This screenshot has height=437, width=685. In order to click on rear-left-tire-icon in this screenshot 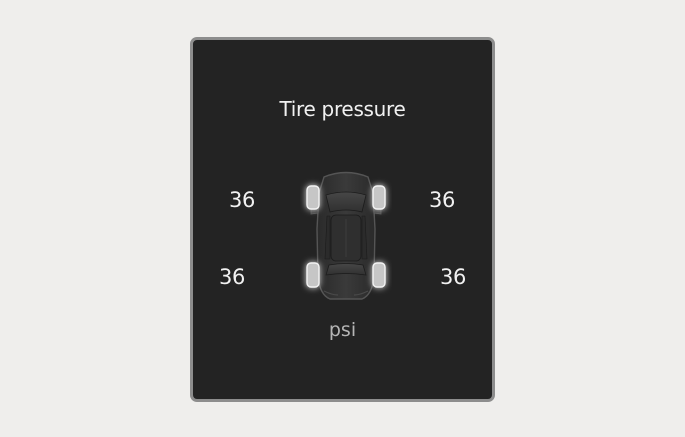, I will do `click(313, 275)`.